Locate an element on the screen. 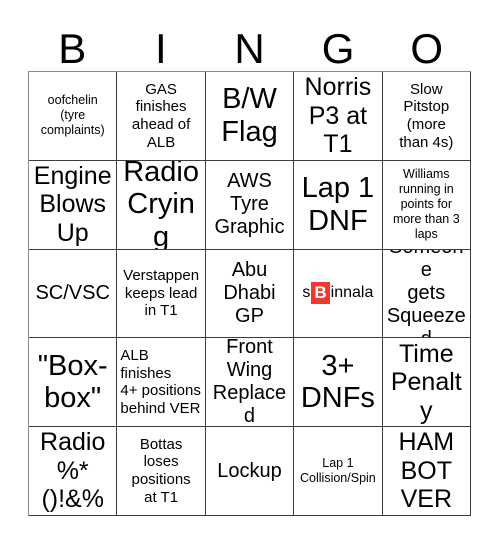 Image resolution: width=500 pixels, height=544 pixels. bingo-cell-label: Lap 1 DNF is located at coordinates (338, 204).